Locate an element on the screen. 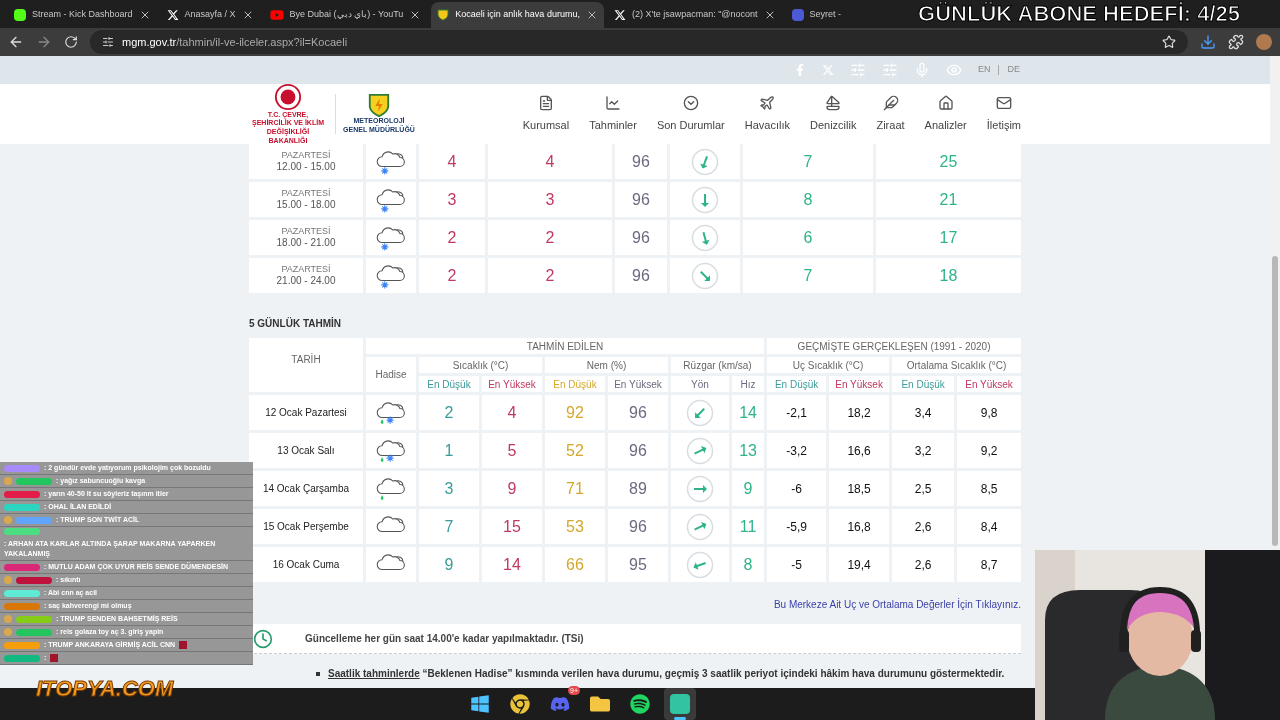 The height and width of the screenshot is (720, 1280). table-cell: 9,8 is located at coordinates (989, 412).